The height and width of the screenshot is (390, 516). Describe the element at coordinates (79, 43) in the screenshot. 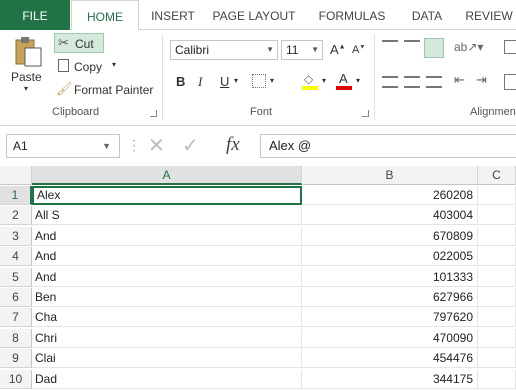

I see `cut-button: ✂ Cut` at that location.